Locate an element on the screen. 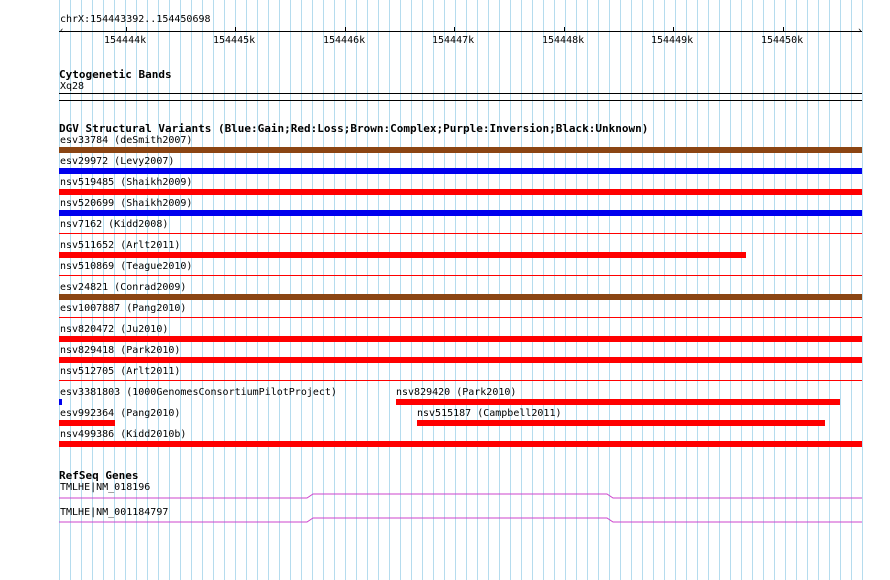 The image size is (890, 580). variant-label: nsv499386 (Kidd2010b) is located at coordinates (123, 435).